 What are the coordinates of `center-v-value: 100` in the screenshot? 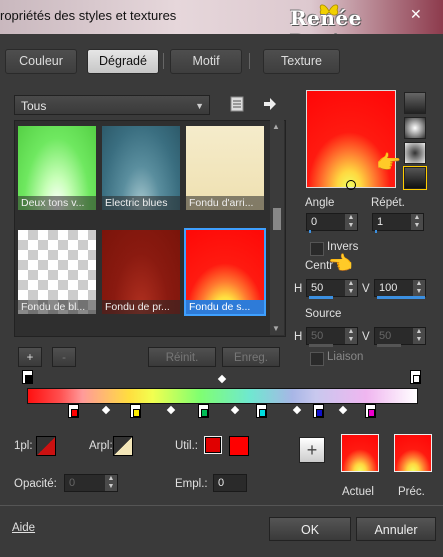 It's located at (388, 288).